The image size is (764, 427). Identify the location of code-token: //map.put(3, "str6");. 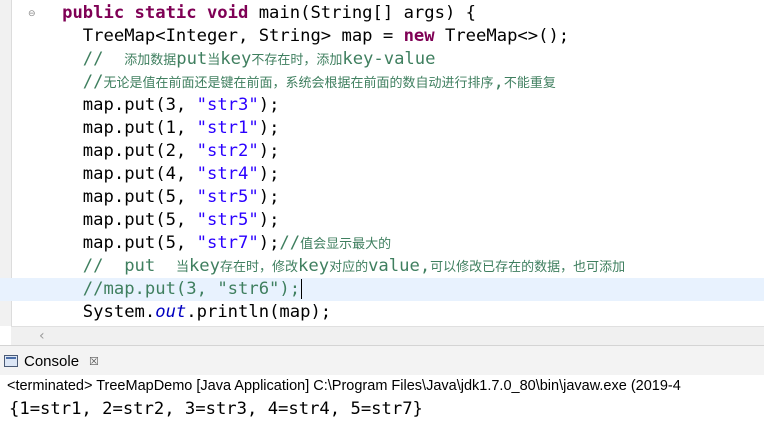
(191, 289).